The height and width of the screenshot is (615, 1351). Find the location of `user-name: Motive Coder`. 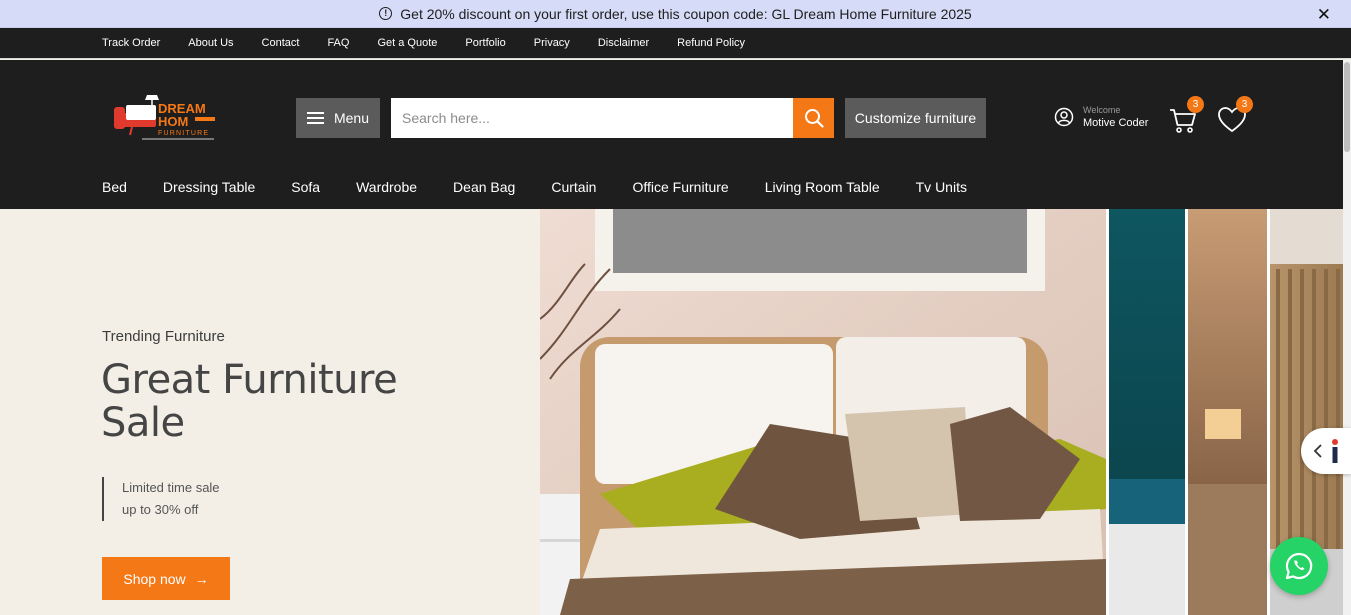

user-name: Motive Coder is located at coordinates (1116, 123).